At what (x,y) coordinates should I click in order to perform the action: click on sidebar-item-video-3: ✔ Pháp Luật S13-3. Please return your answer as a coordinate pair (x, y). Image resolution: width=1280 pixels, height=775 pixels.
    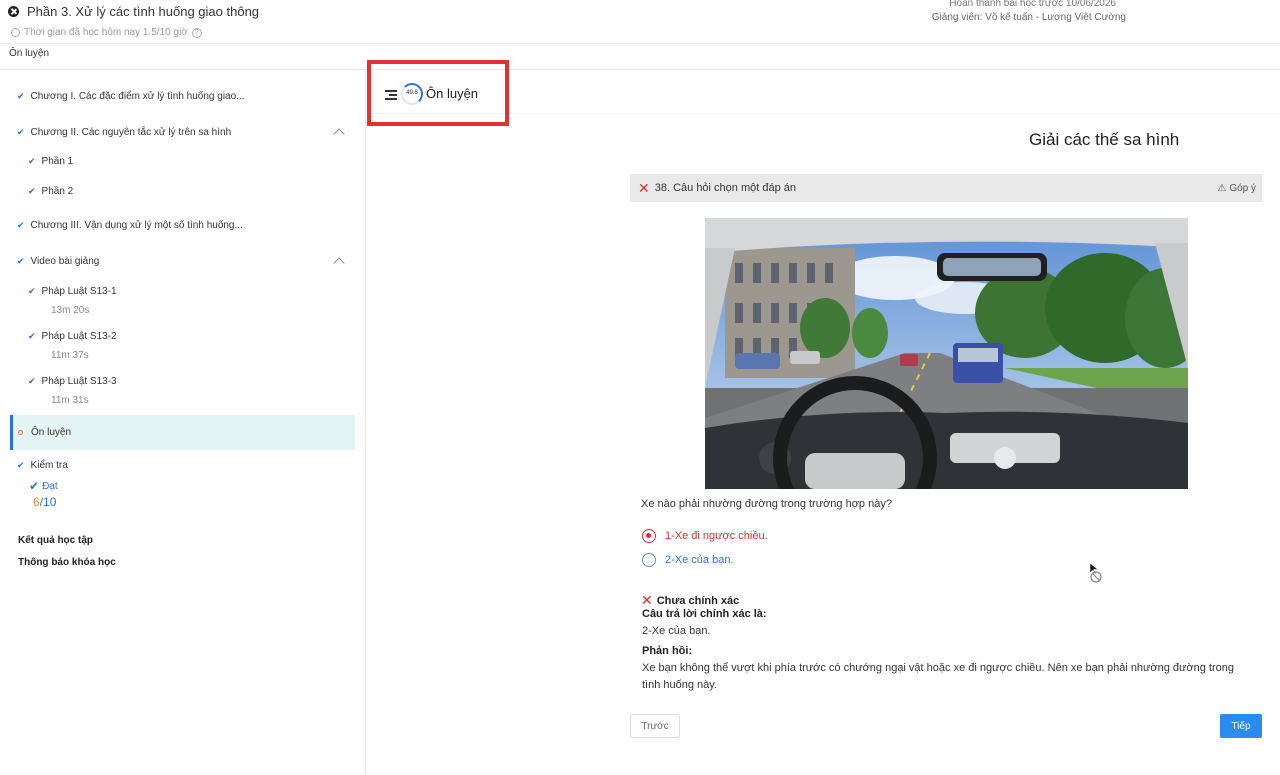
    Looking at the image, I should click on (211, 381).